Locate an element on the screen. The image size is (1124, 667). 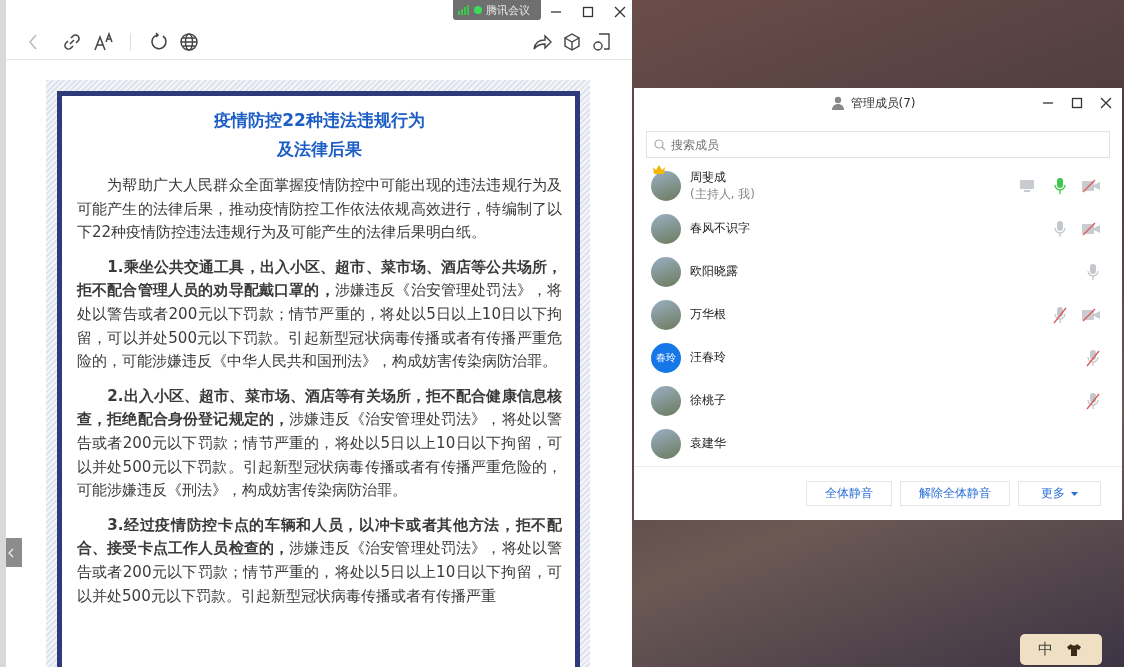
avatar-initials: 春玲 is located at coordinates (666, 357).